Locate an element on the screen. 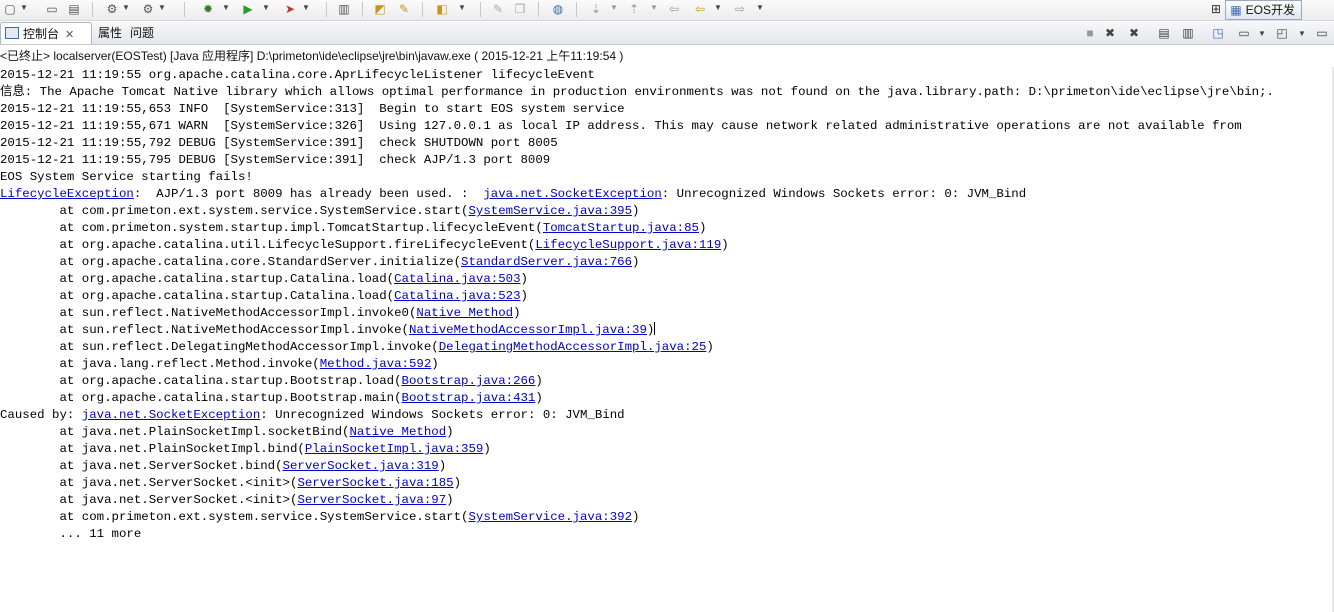 The image size is (1334, 612). stacktrace-link: ServerSocket.java:185 is located at coordinates (375, 483).